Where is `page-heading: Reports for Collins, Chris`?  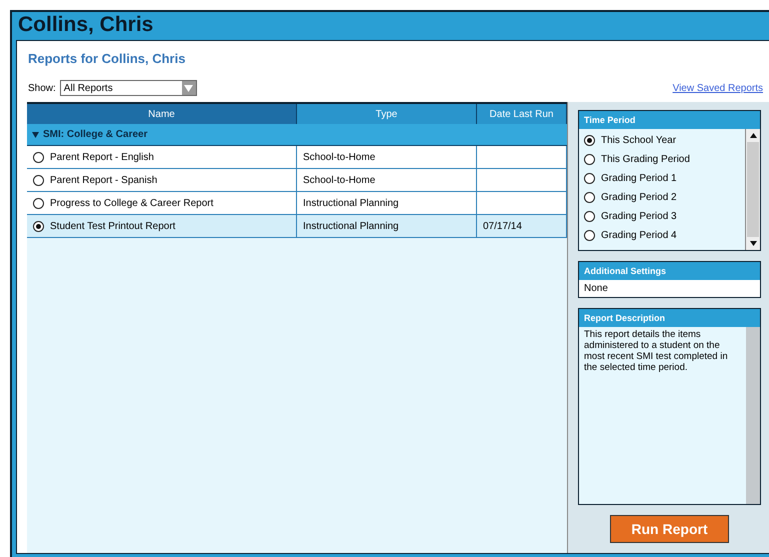
page-heading: Reports for Collins, Chris is located at coordinates (106, 58).